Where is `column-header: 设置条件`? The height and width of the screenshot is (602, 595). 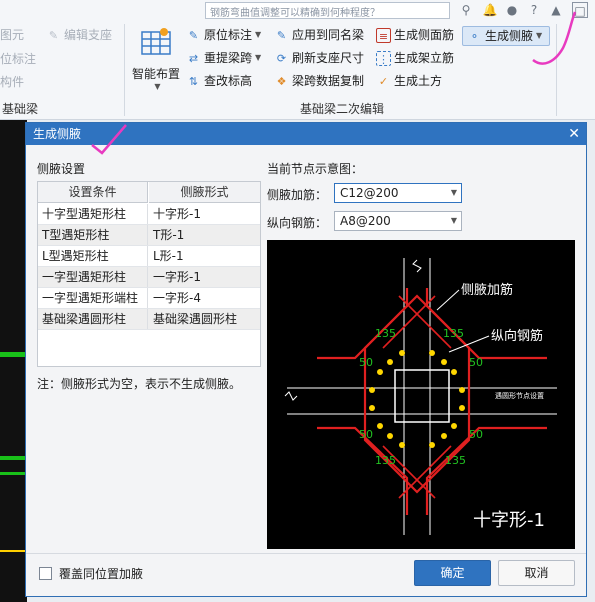
column-header: 设置条件 is located at coordinates (93, 192).